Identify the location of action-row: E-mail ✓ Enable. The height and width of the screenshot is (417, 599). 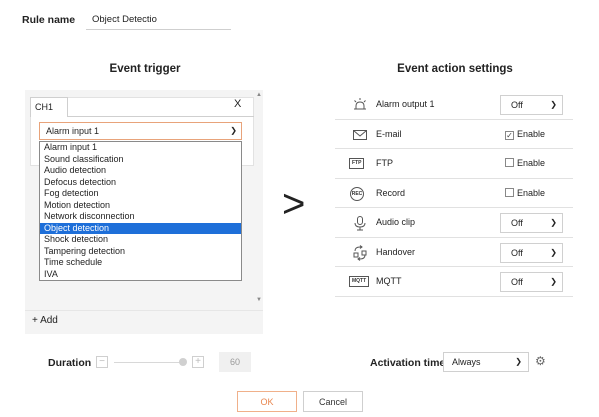
(454, 134).